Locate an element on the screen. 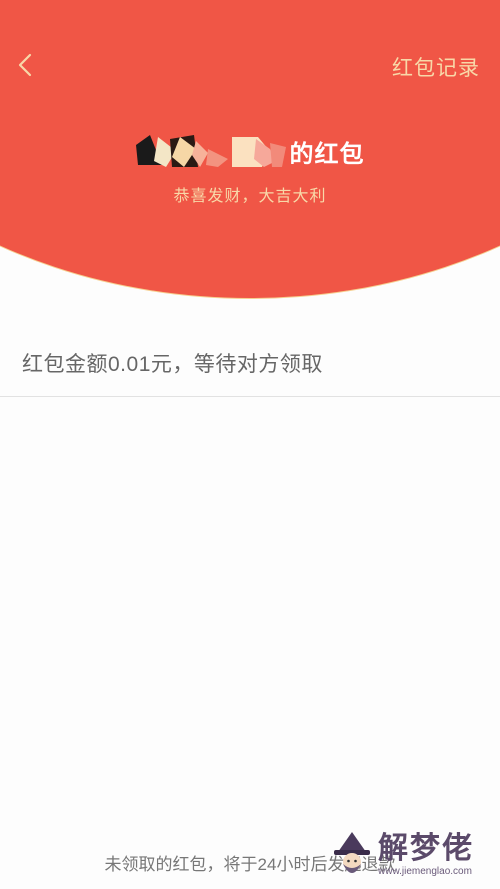 The width and height of the screenshot is (500, 889). chevron-left-icon is located at coordinates (25, 65).